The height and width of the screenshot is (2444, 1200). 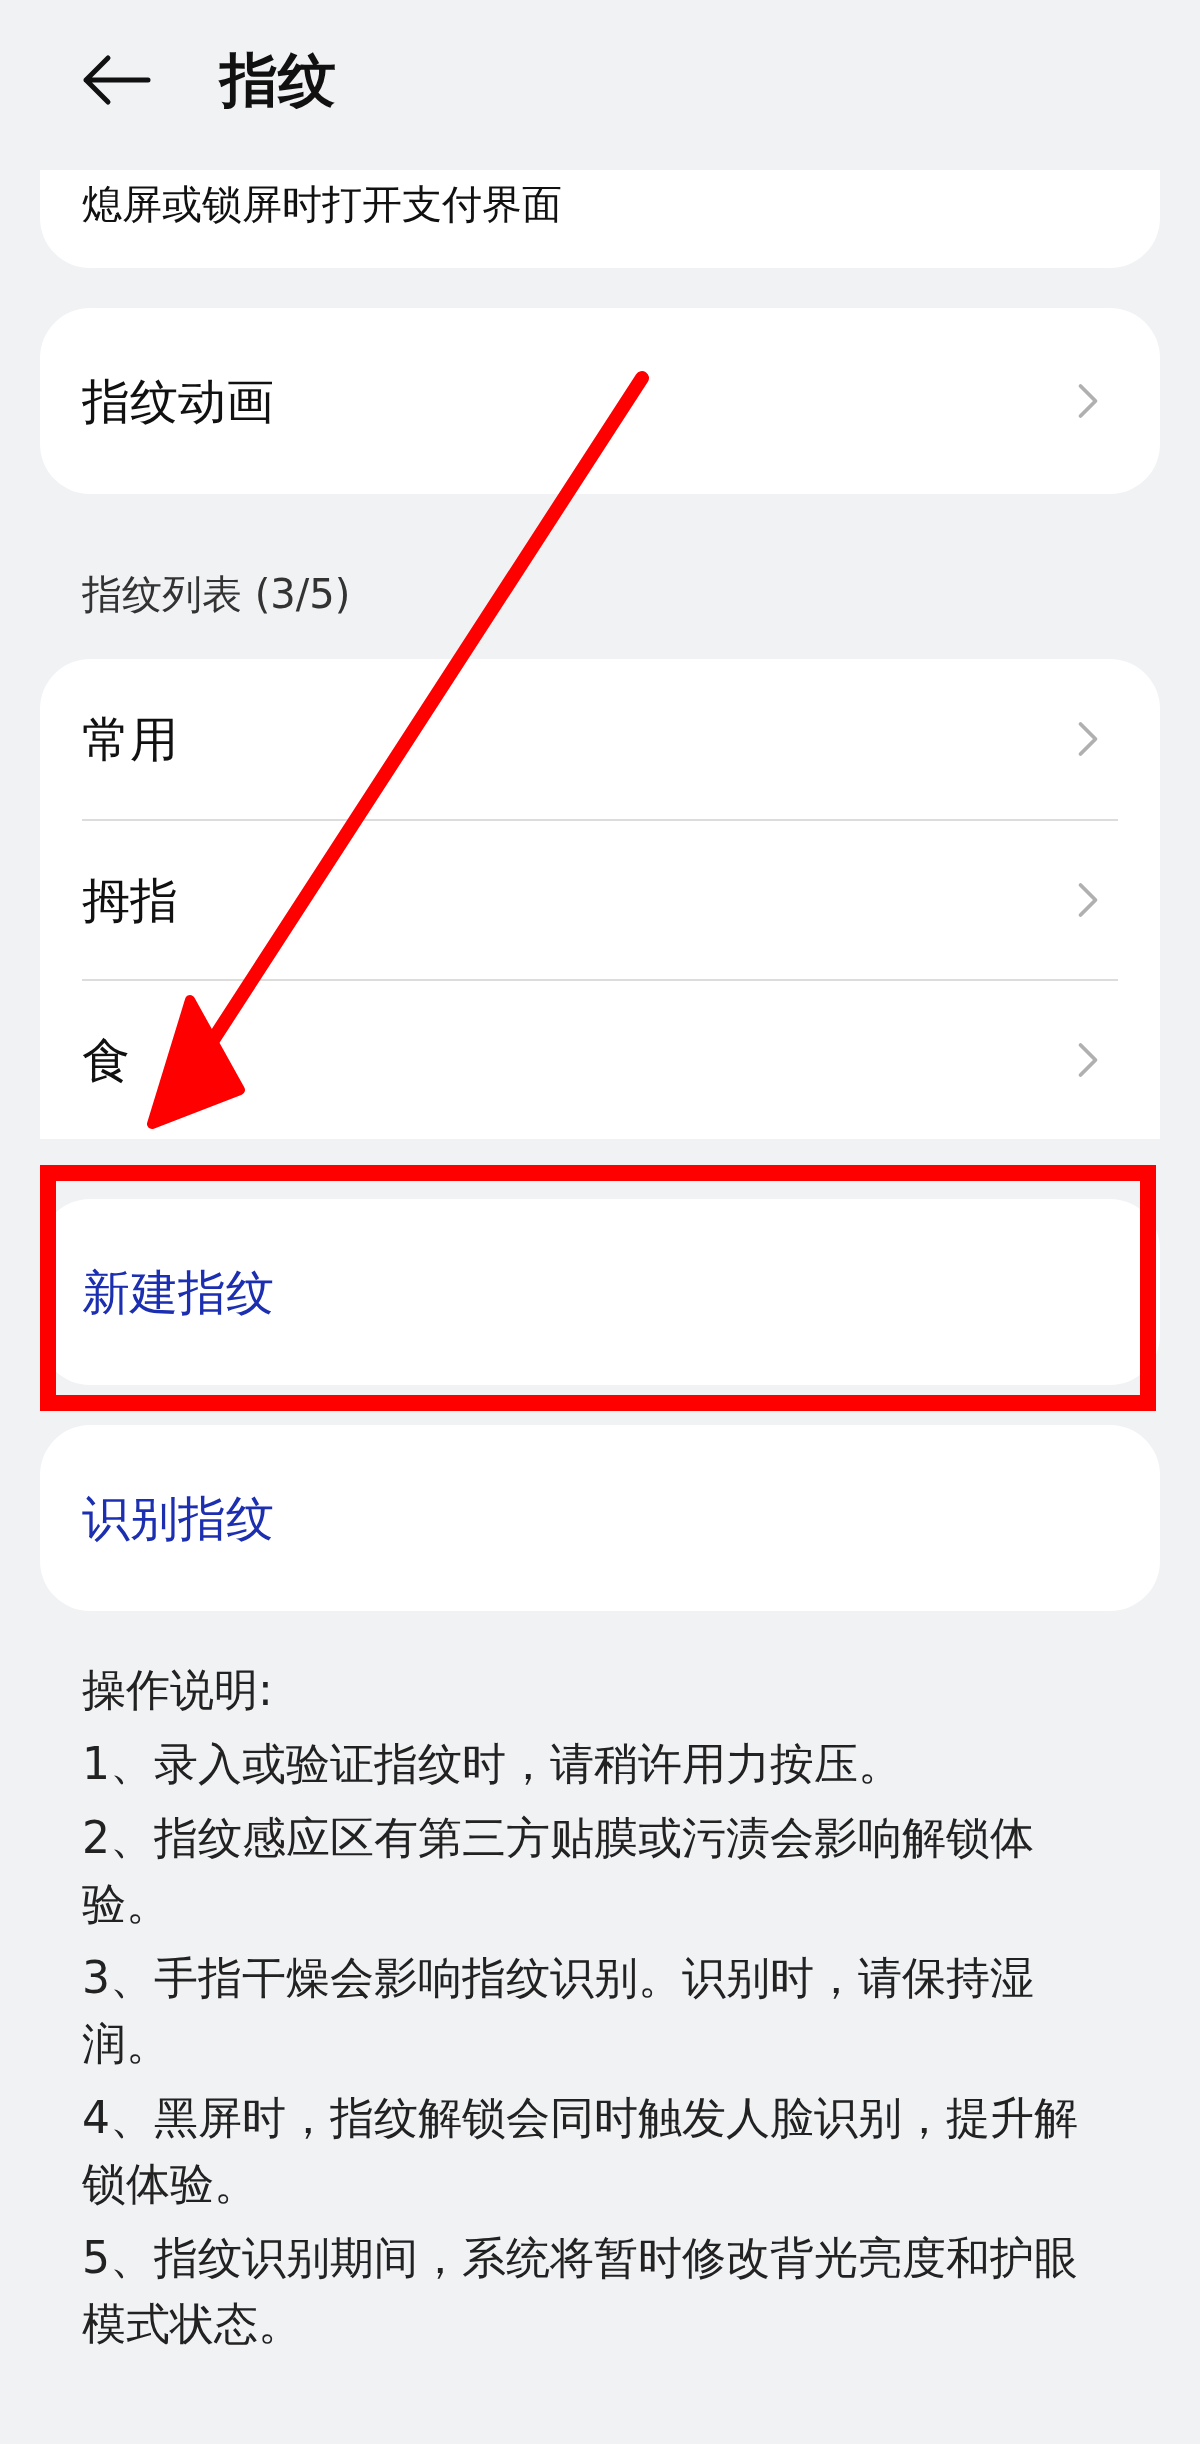 What do you see at coordinates (600, 219) in the screenshot?
I see `payment-setting-card: 熄屏或锁屏时打开支付界面` at bounding box center [600, 219].